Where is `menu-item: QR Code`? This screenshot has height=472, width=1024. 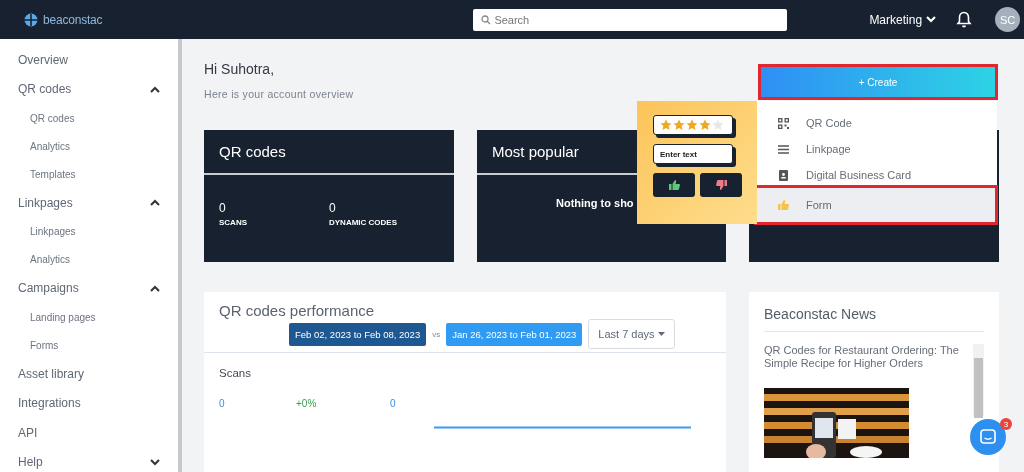
menu-item: QR Code is located at coordinates (876, 123).